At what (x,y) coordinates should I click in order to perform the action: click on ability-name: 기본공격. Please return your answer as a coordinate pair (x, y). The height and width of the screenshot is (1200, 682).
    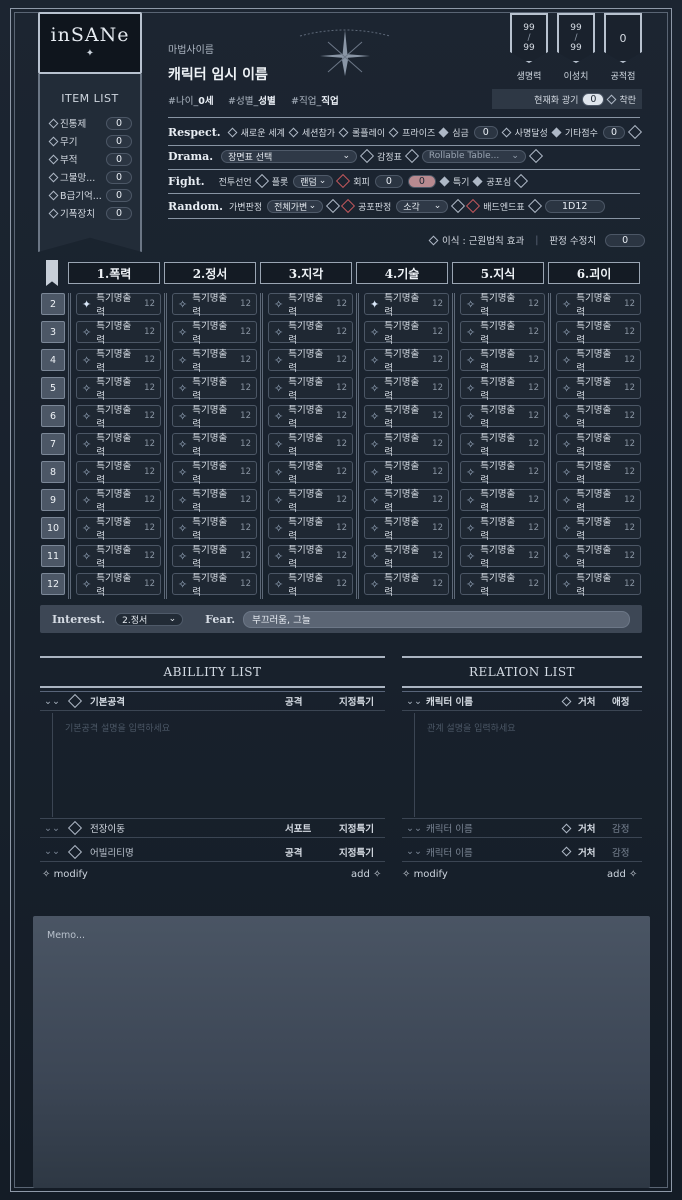
    Looking at the image, I should click on (187, 701).